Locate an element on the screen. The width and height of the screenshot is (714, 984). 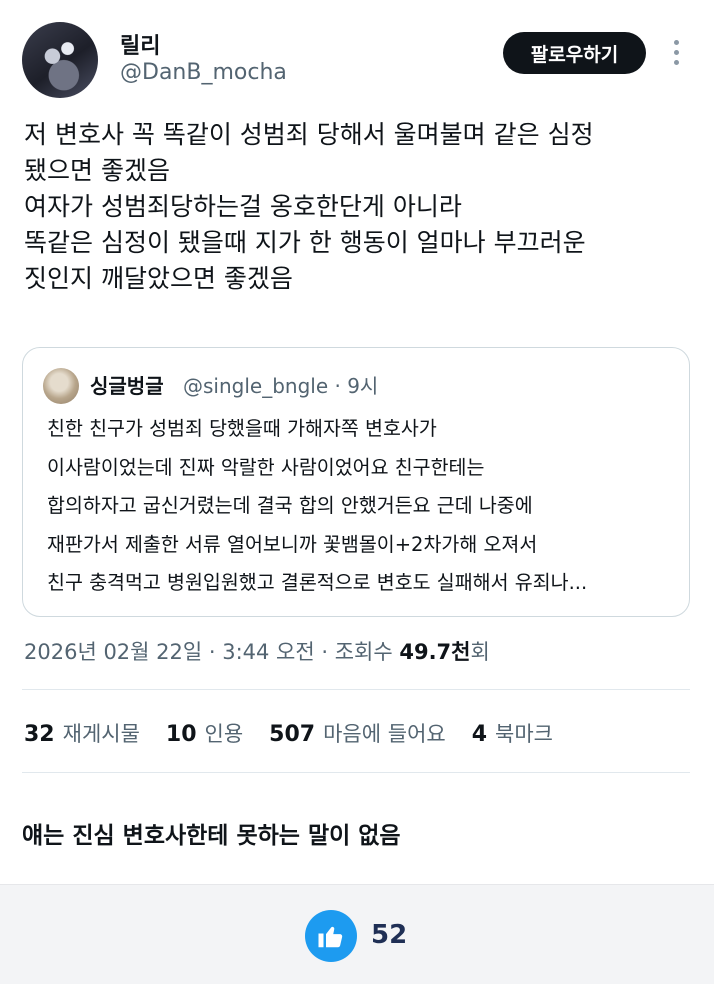
quoted-line: 재판가서 제출한 서류 열어보니까 꽃뱀몰이+2차가해 오져서 is located at coordinates (292, 544).